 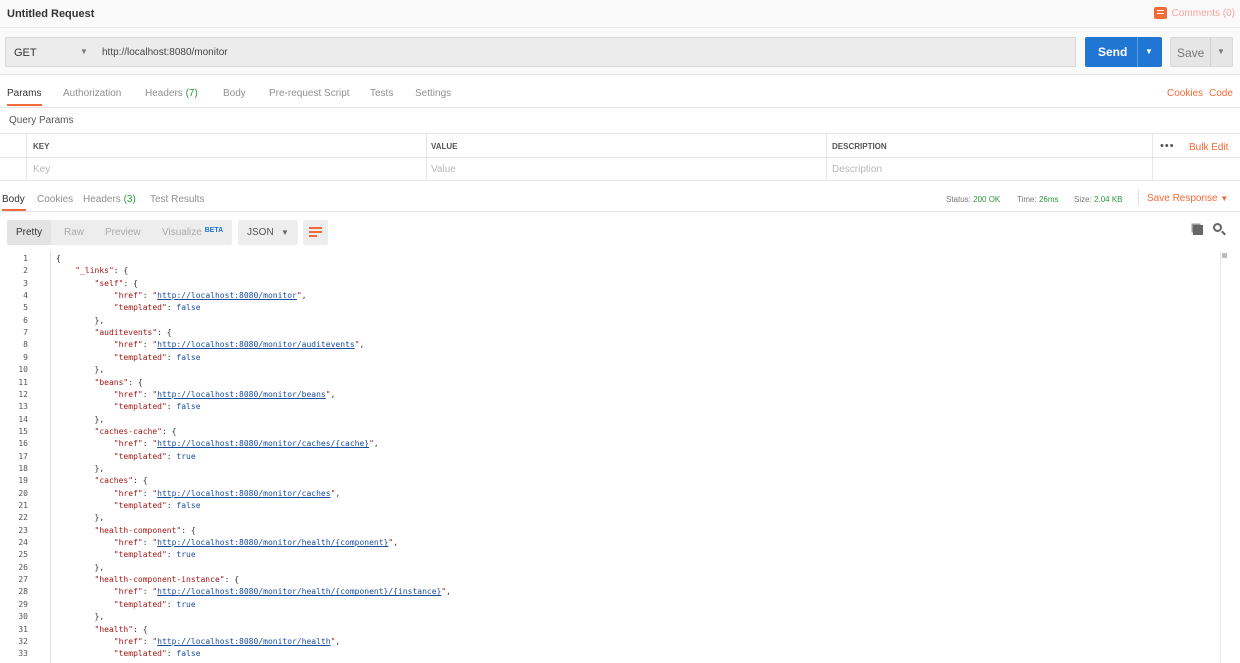 I want to click on code-text: "caches": {, so click(x=121, y=481).